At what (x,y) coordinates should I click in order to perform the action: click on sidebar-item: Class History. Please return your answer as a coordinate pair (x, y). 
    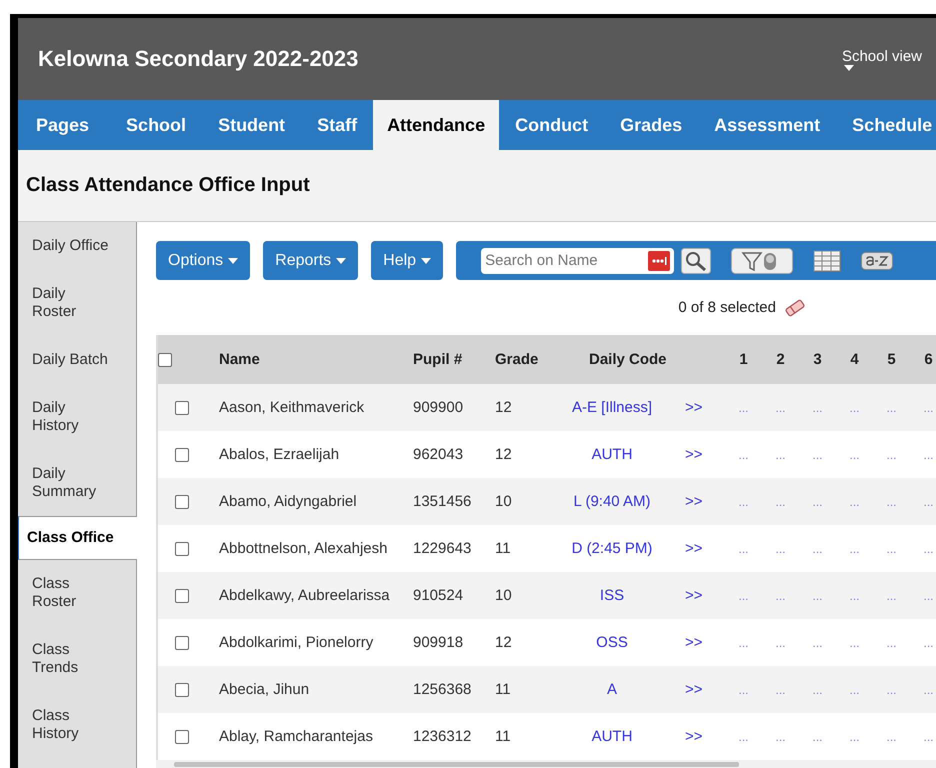
    Looking at the image, I should click on (77, 725).